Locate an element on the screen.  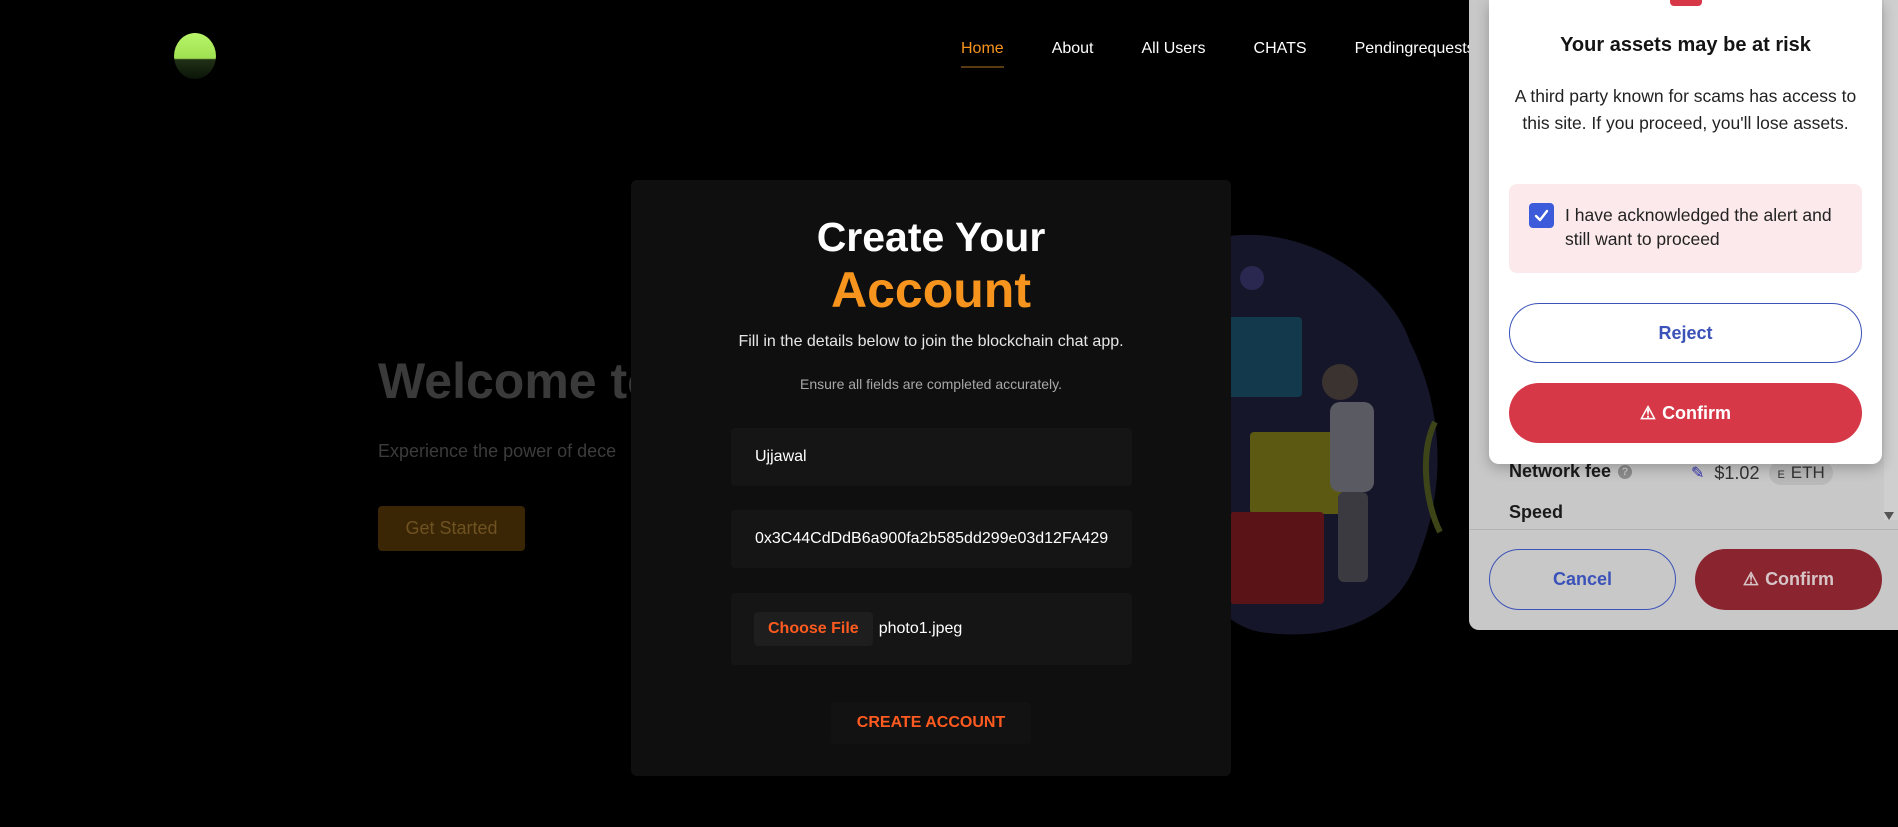
alert-confirm-button: ⚠ Confirm is located at coordinates (1685, 413).